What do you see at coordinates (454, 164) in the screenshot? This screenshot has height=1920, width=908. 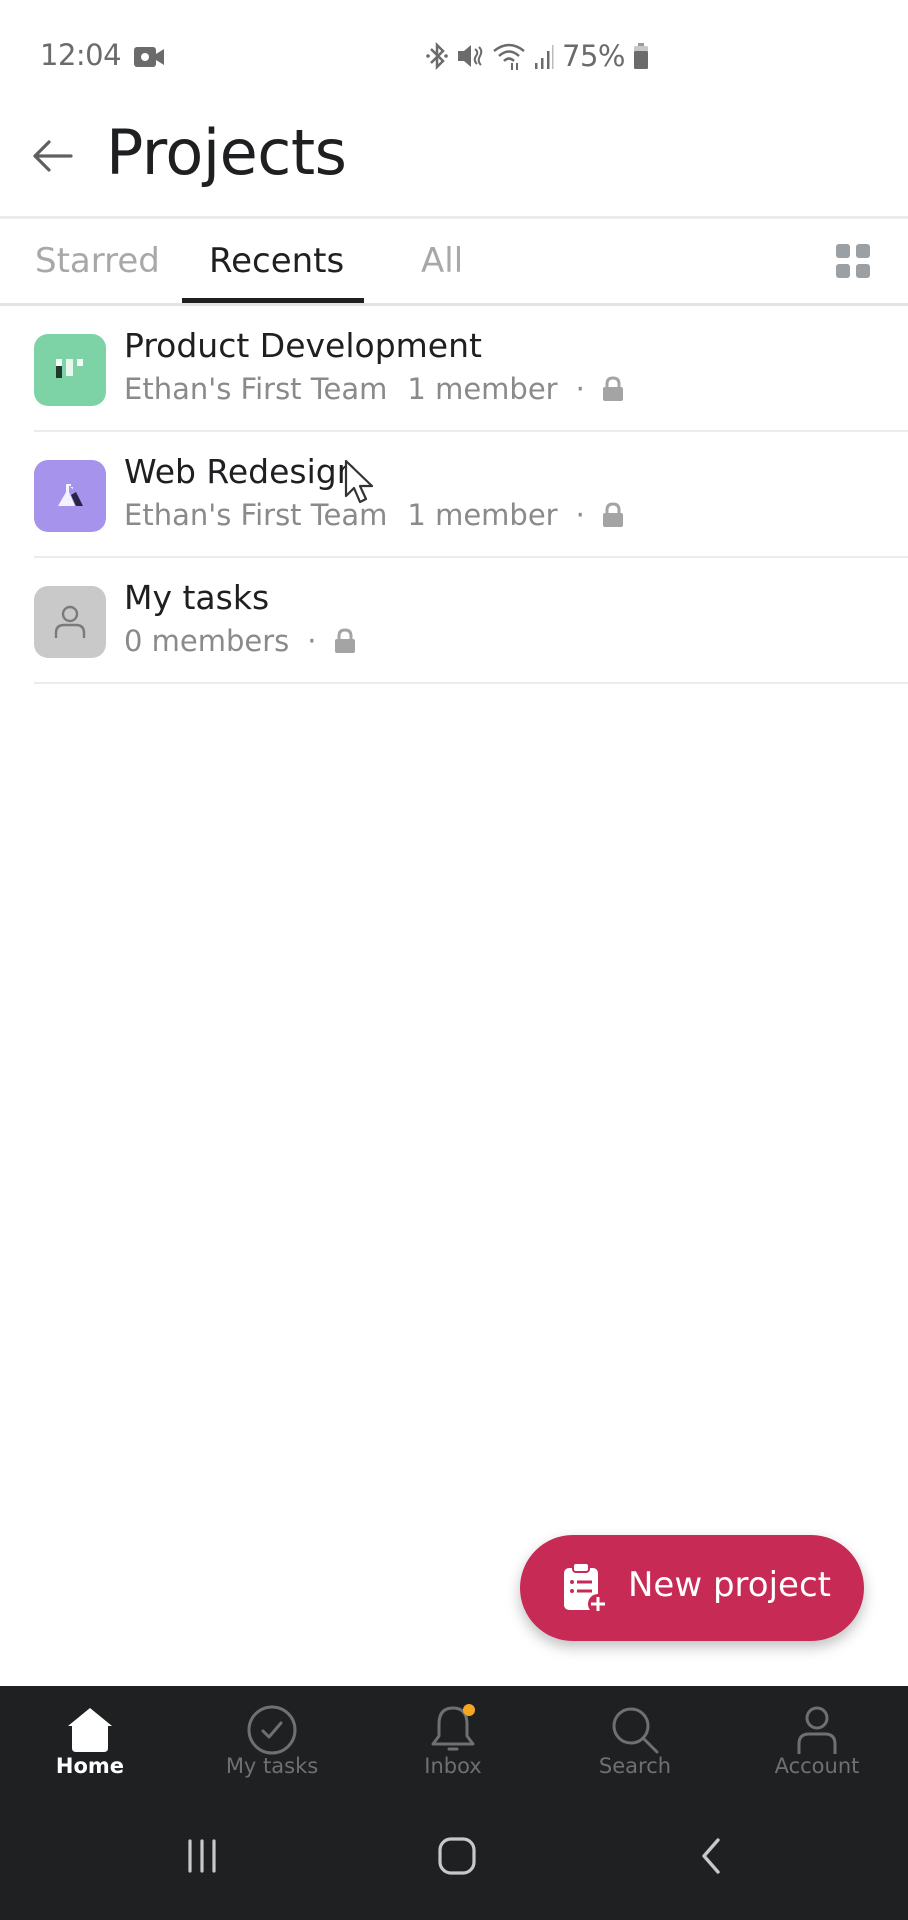 I see `app-header: Projects` at bounding box center [454, 164].